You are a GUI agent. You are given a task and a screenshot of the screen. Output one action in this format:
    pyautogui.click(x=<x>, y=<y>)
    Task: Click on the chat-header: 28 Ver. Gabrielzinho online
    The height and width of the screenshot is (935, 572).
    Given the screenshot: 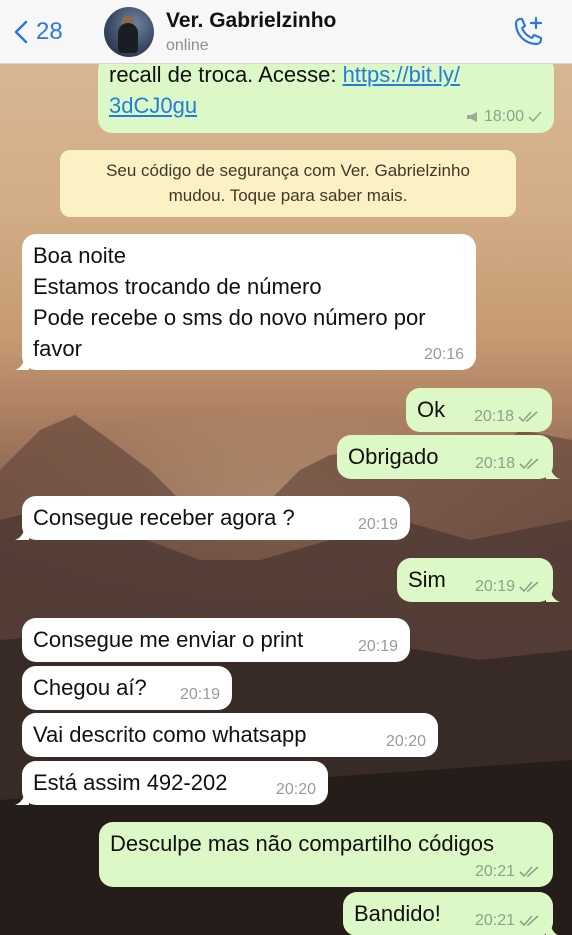 What is the action you would take?
    pyautogui.click(x=286, y=32)
    